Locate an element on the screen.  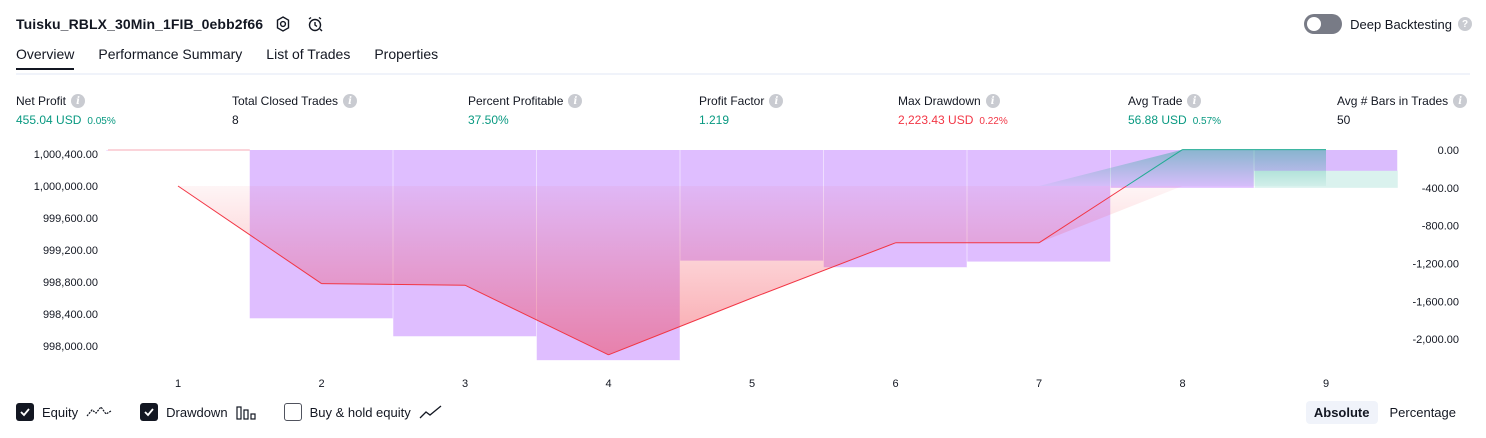
percentage-button: Percentage is located at coordinates (1423, 412).